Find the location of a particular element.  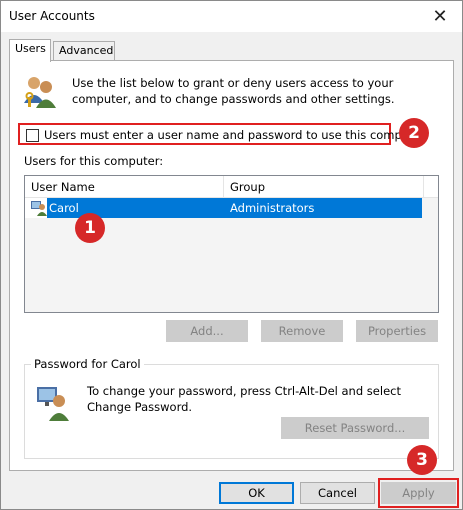

apply-highlight-box is located at coordinates (418, 493).